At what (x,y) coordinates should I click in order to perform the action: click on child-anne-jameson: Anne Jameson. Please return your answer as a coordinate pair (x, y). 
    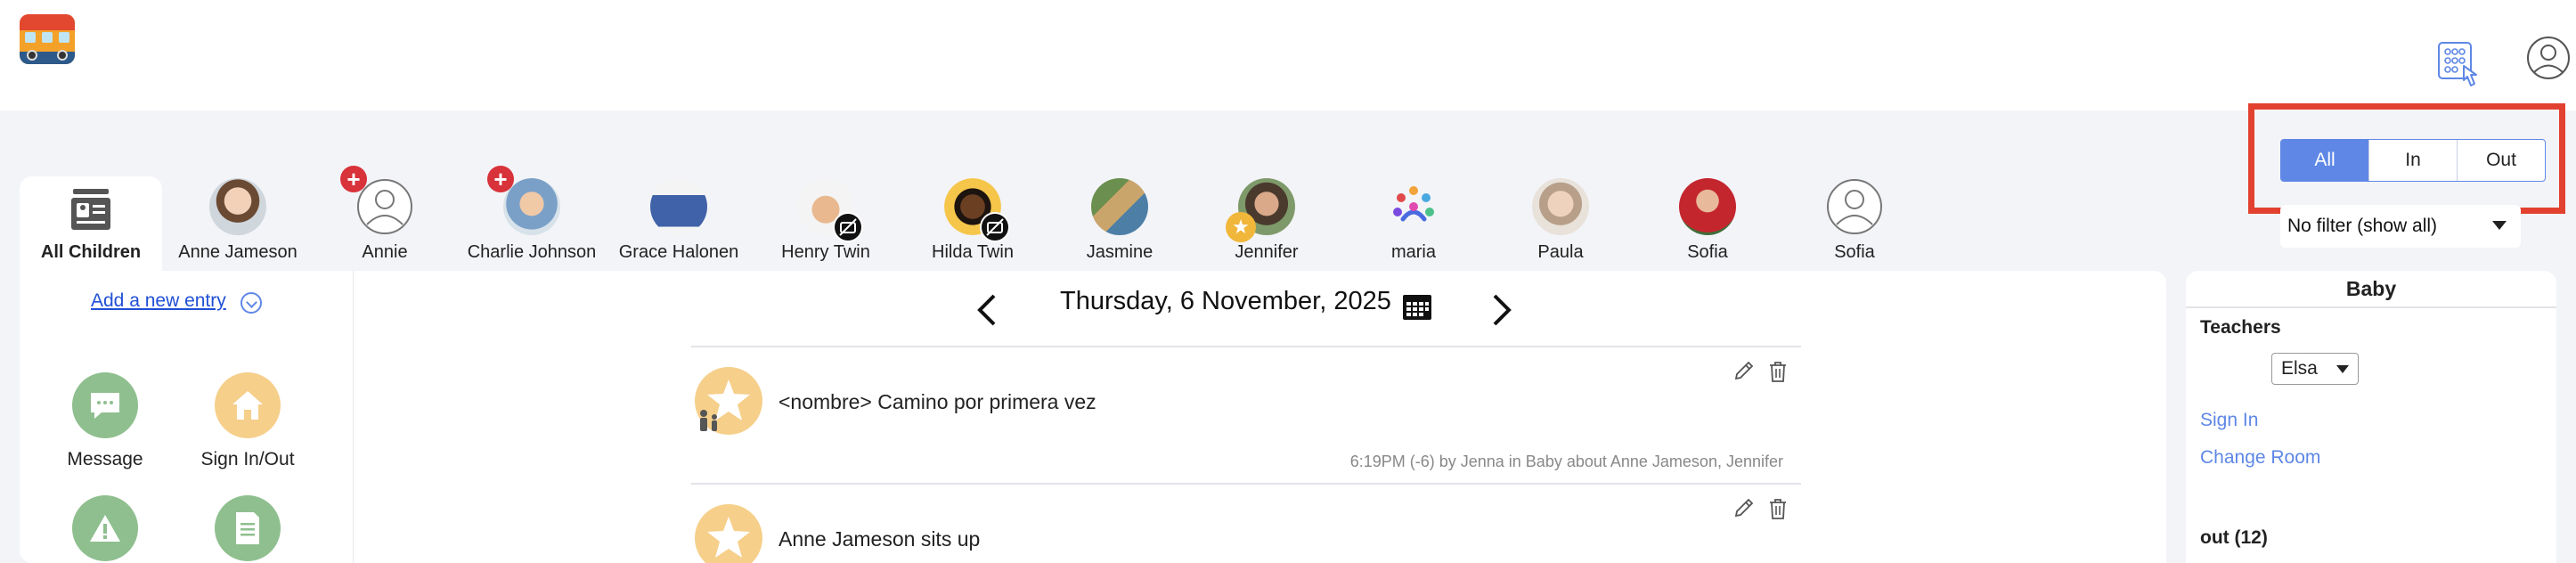
    Looking at the image, I should click on (238, 222).